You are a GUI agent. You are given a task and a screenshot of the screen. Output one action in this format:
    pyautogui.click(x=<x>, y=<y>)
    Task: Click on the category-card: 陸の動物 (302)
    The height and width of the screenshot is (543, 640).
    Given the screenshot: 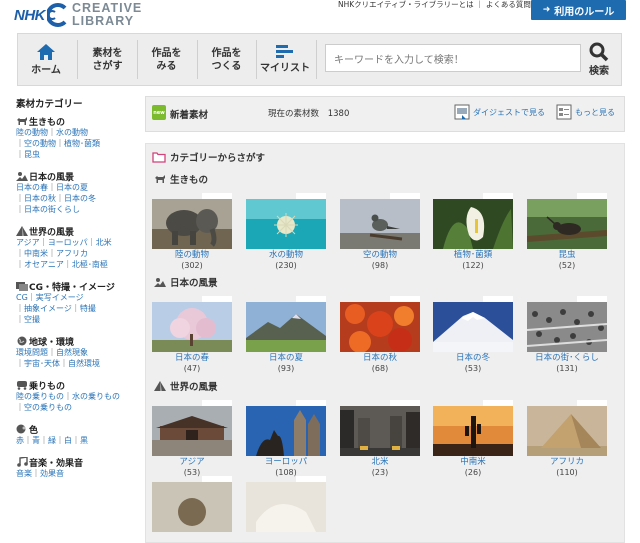 What is the action you would take?
    pyautogui.click(x=192, y=232)
    